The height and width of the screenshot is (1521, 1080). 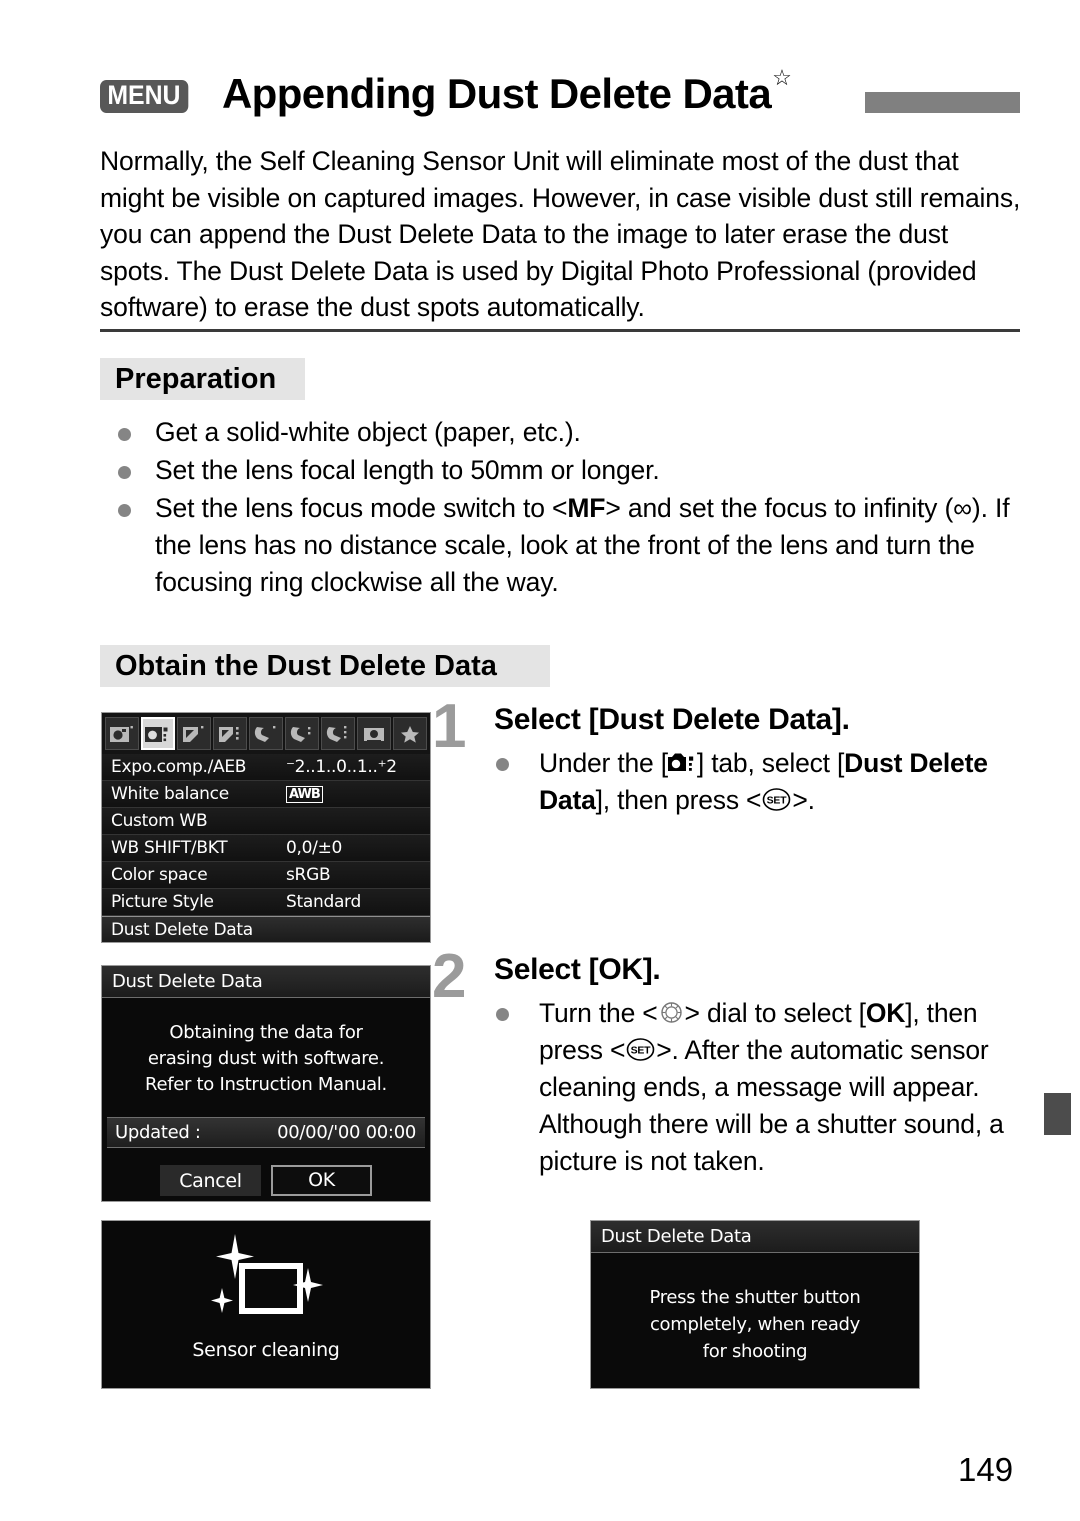 I want to click on updated-label: Updated :, so click(x=158, y=1132).